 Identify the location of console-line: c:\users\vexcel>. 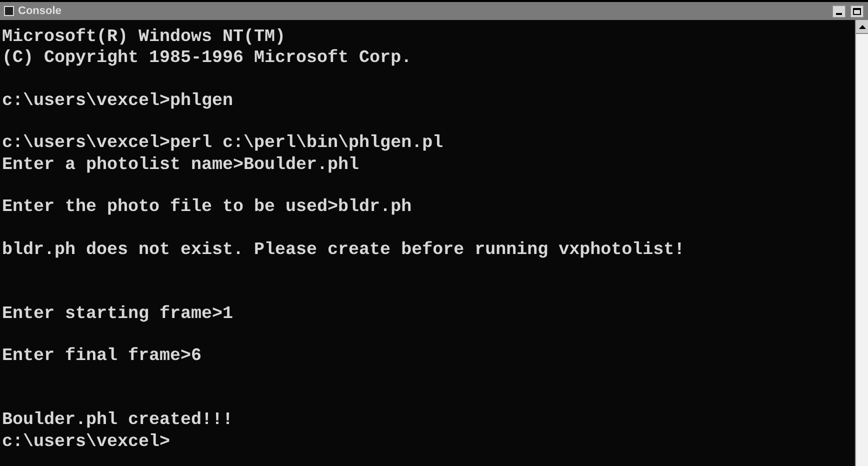
(86, 442).